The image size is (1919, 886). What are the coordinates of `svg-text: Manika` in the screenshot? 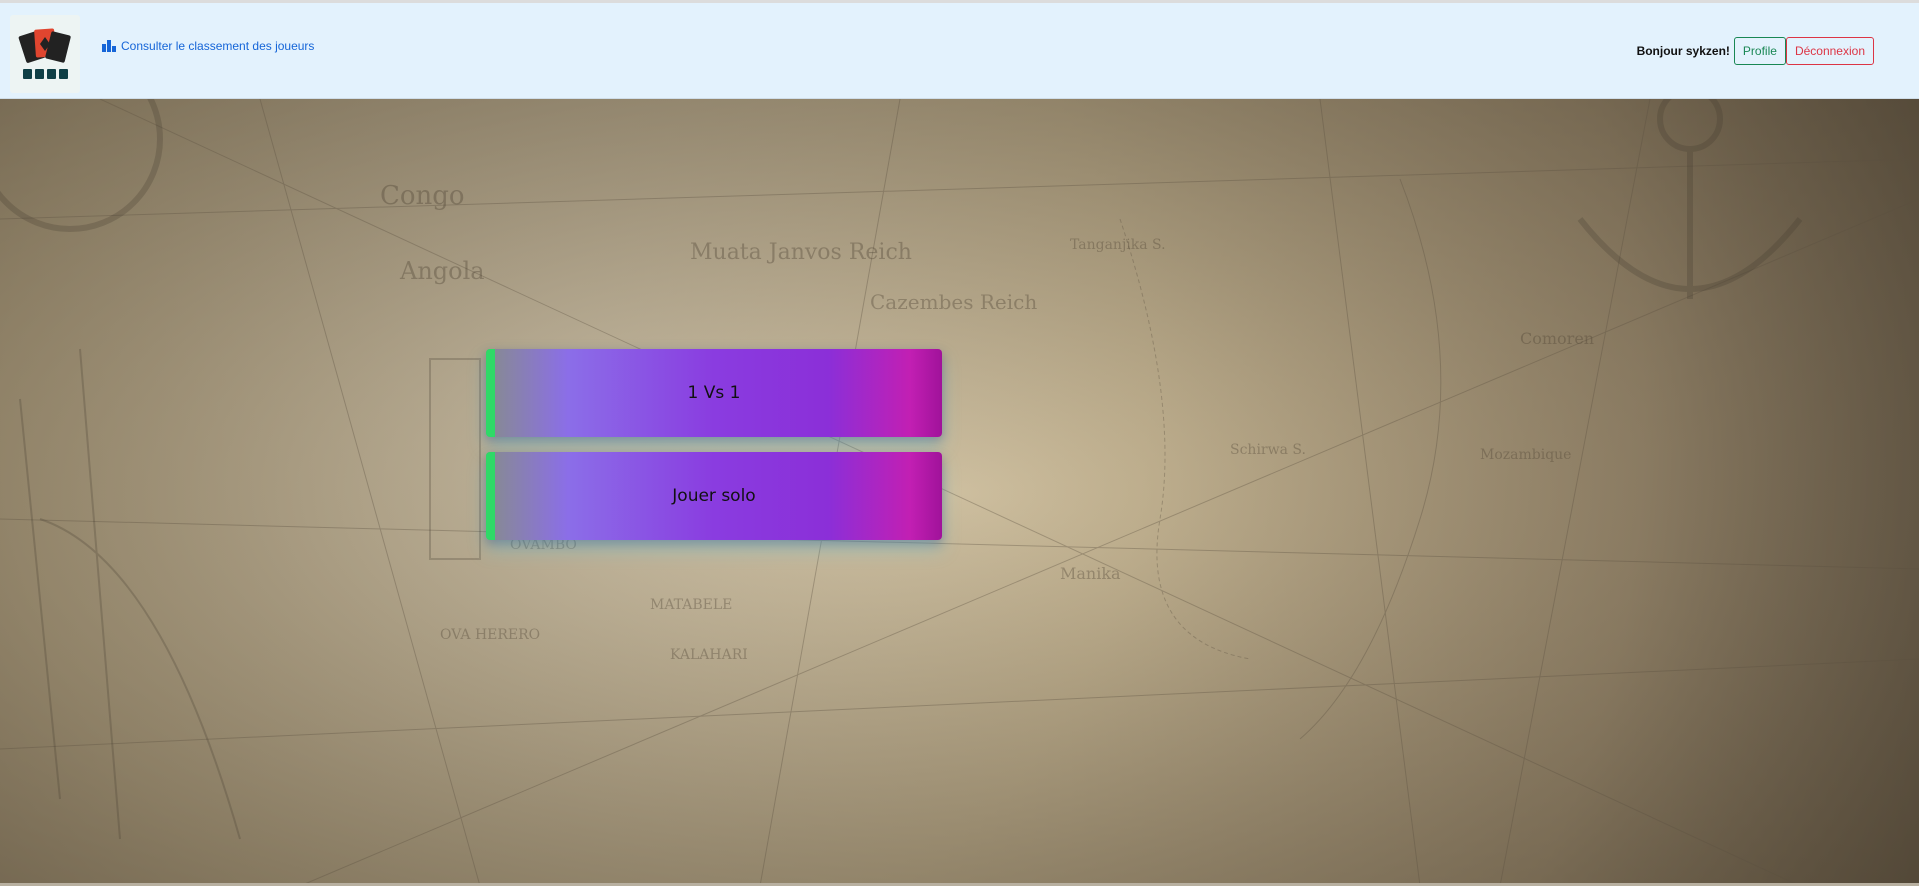 It's located at (1090, 573).